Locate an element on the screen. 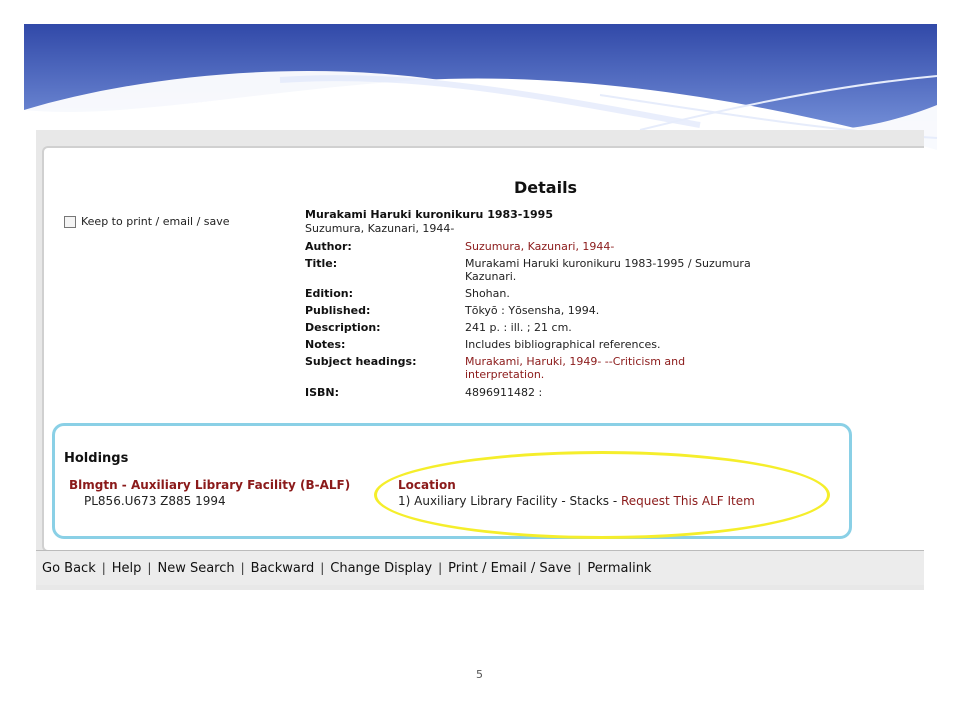 This screenshot has height=720, width=960. details-title: Details is located at coordinates (546, 187).